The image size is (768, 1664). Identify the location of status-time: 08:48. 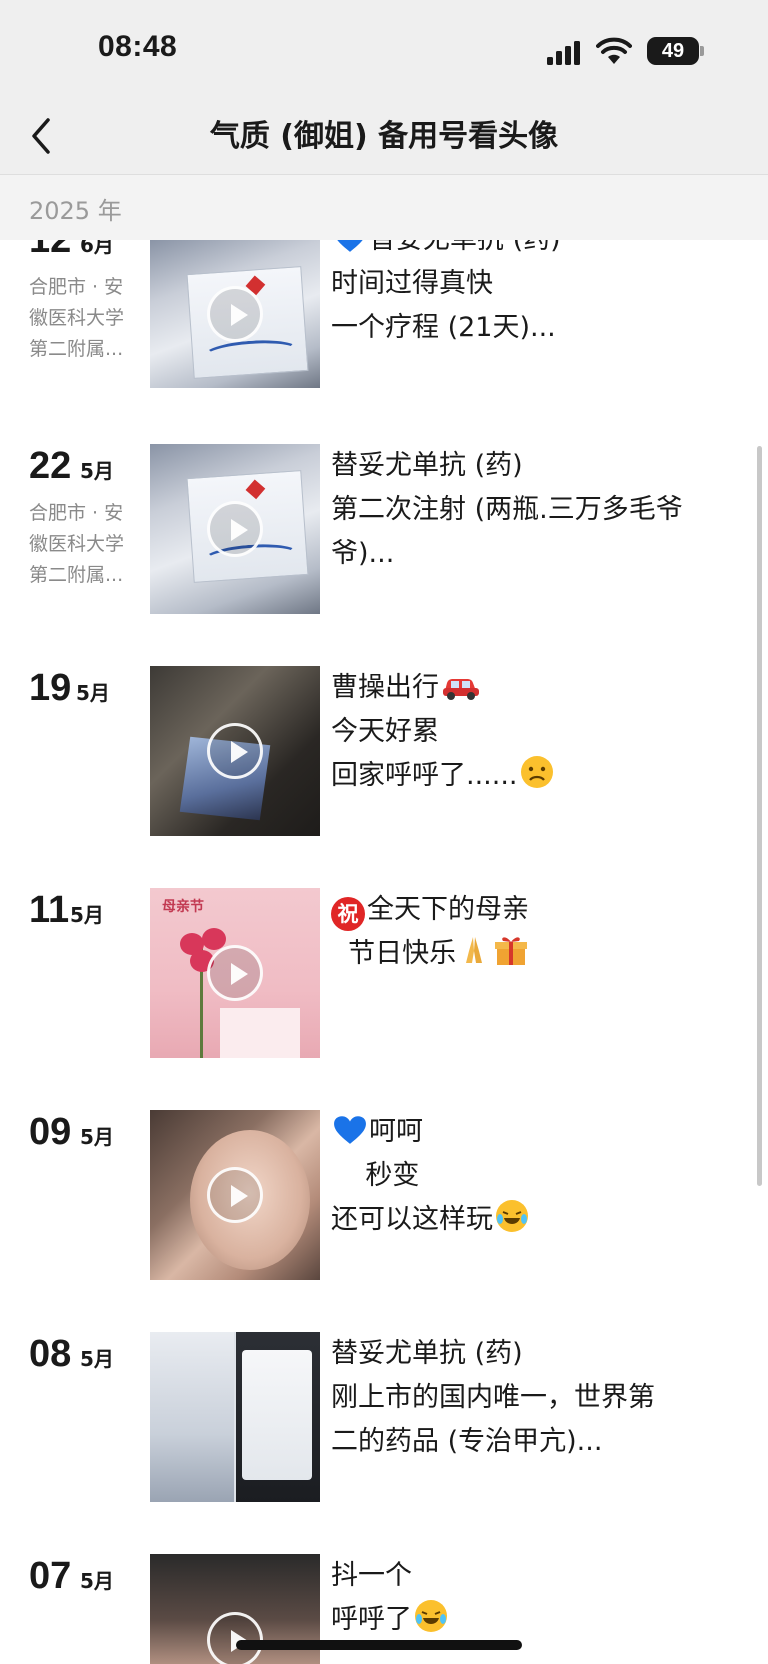
(138, 46).